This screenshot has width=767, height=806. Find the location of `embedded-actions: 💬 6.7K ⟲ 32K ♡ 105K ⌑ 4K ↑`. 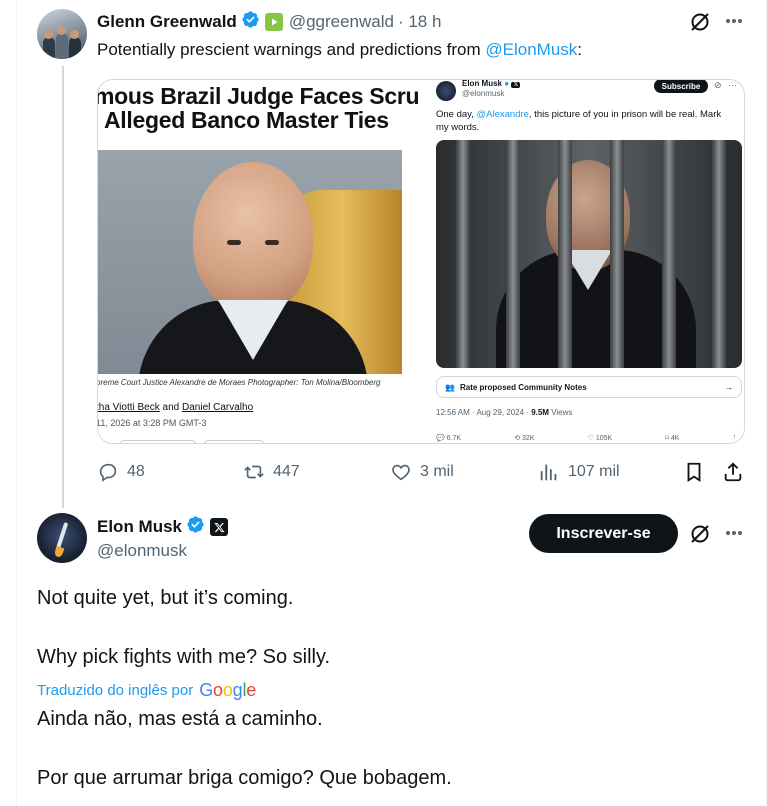

embedded-actions: 💬 6.7K ⟲ 32K ♡ 105K ⌑ 4K ↑ is located at coordinates (586, 438).